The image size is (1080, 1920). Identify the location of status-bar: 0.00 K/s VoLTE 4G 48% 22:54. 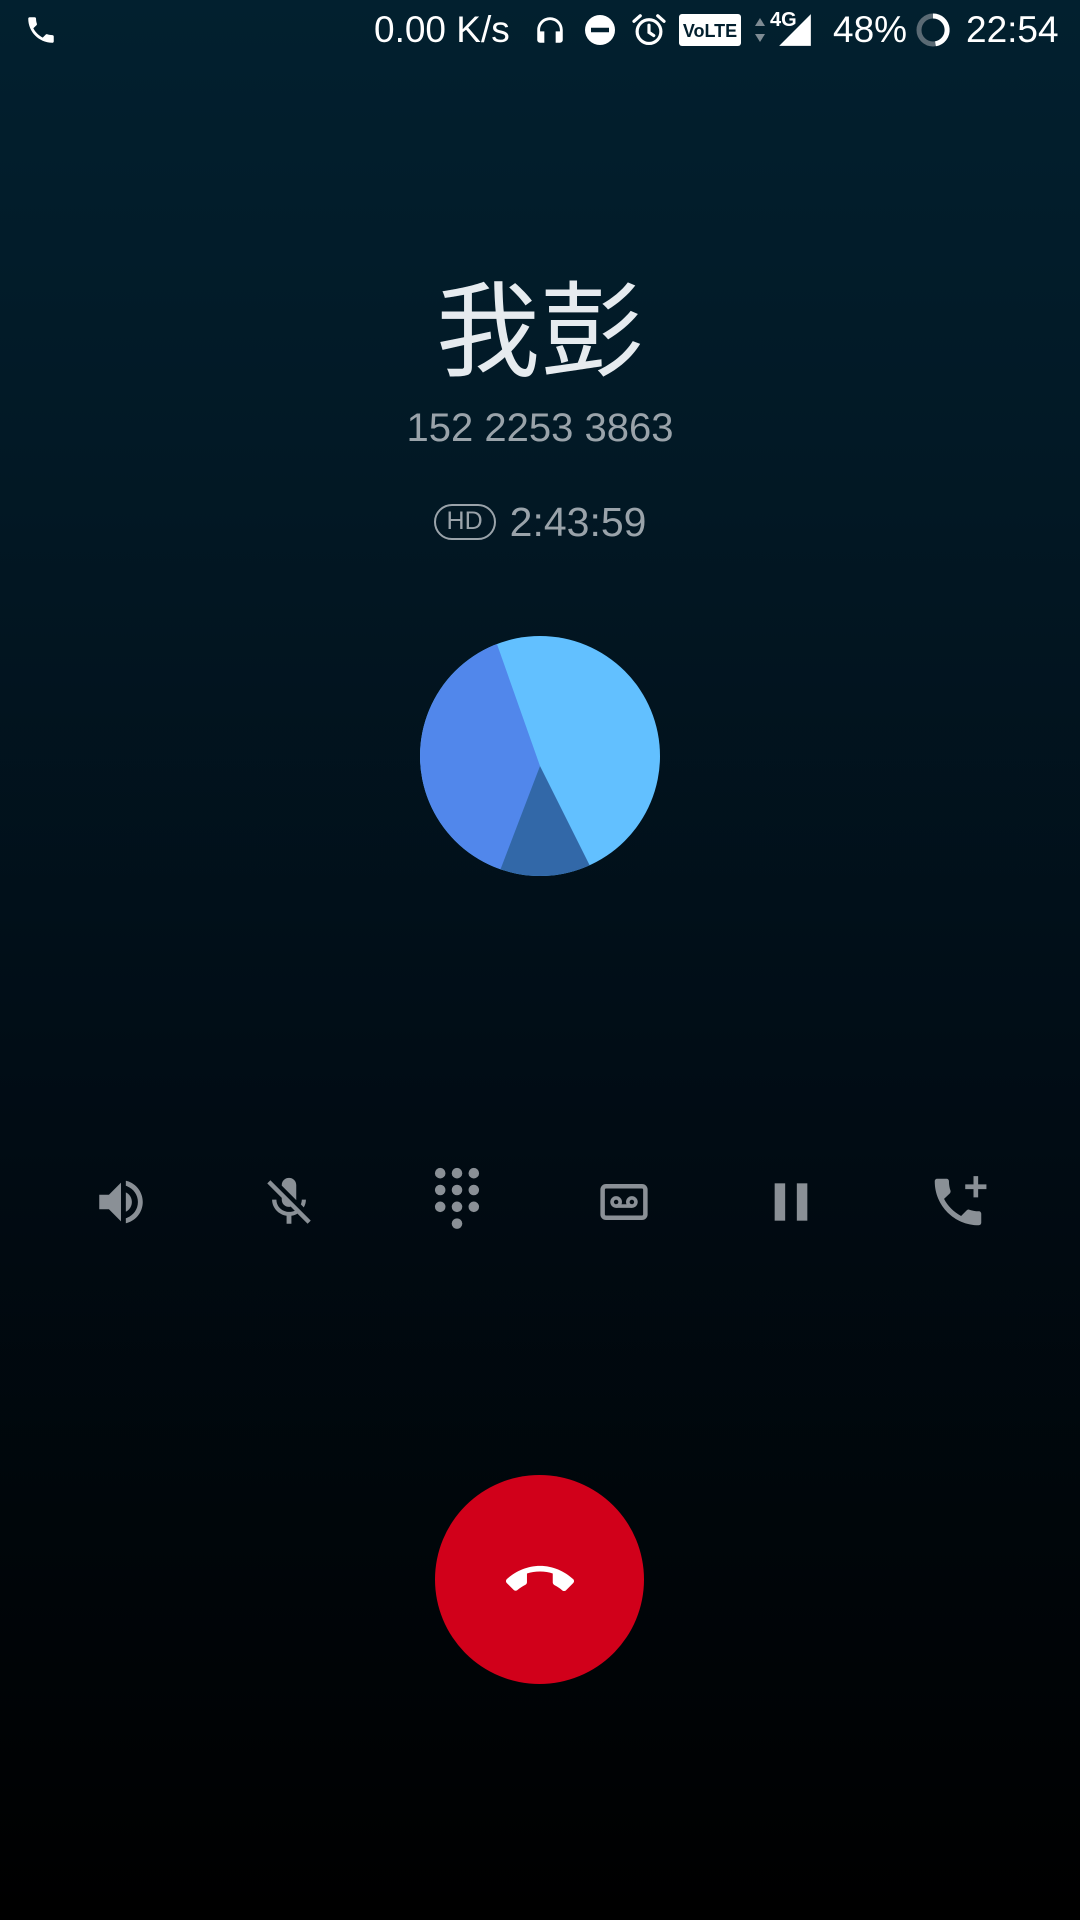
(540, 30).